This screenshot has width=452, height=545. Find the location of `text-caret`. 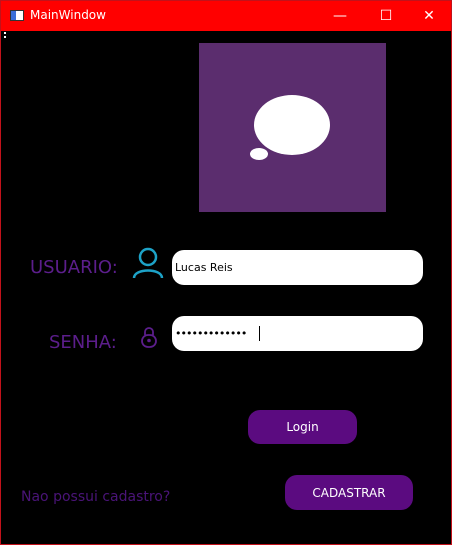

text-caret is located at coordinates (259, 333).